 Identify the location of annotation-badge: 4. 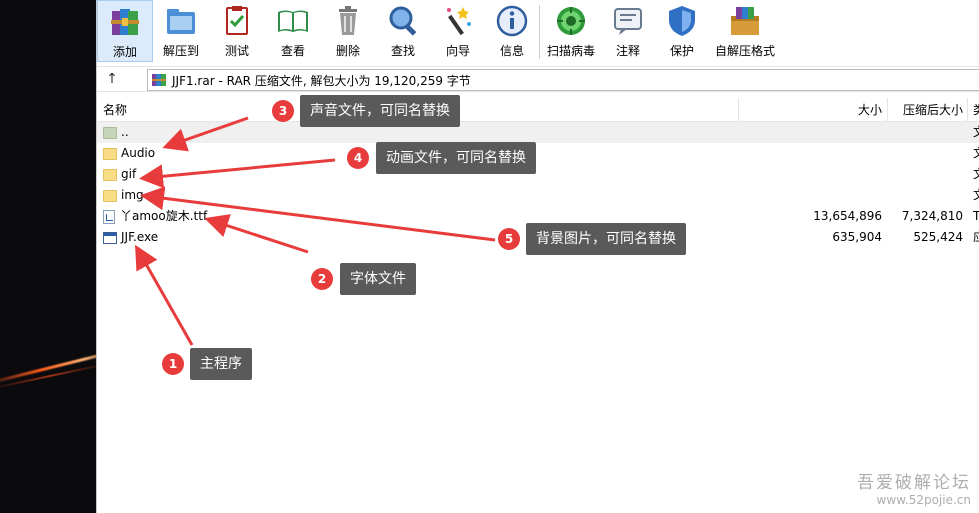
(358, 158).